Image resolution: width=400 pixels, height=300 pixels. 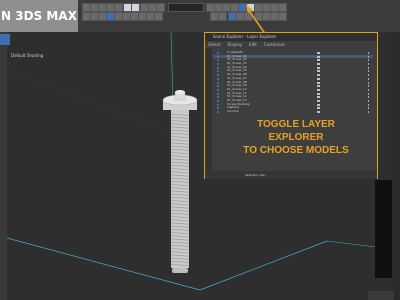 What do you see at coordinates (208, 109) in the screenshot?
I see `explorer-toolstrip` at bounding box center [208, 109].